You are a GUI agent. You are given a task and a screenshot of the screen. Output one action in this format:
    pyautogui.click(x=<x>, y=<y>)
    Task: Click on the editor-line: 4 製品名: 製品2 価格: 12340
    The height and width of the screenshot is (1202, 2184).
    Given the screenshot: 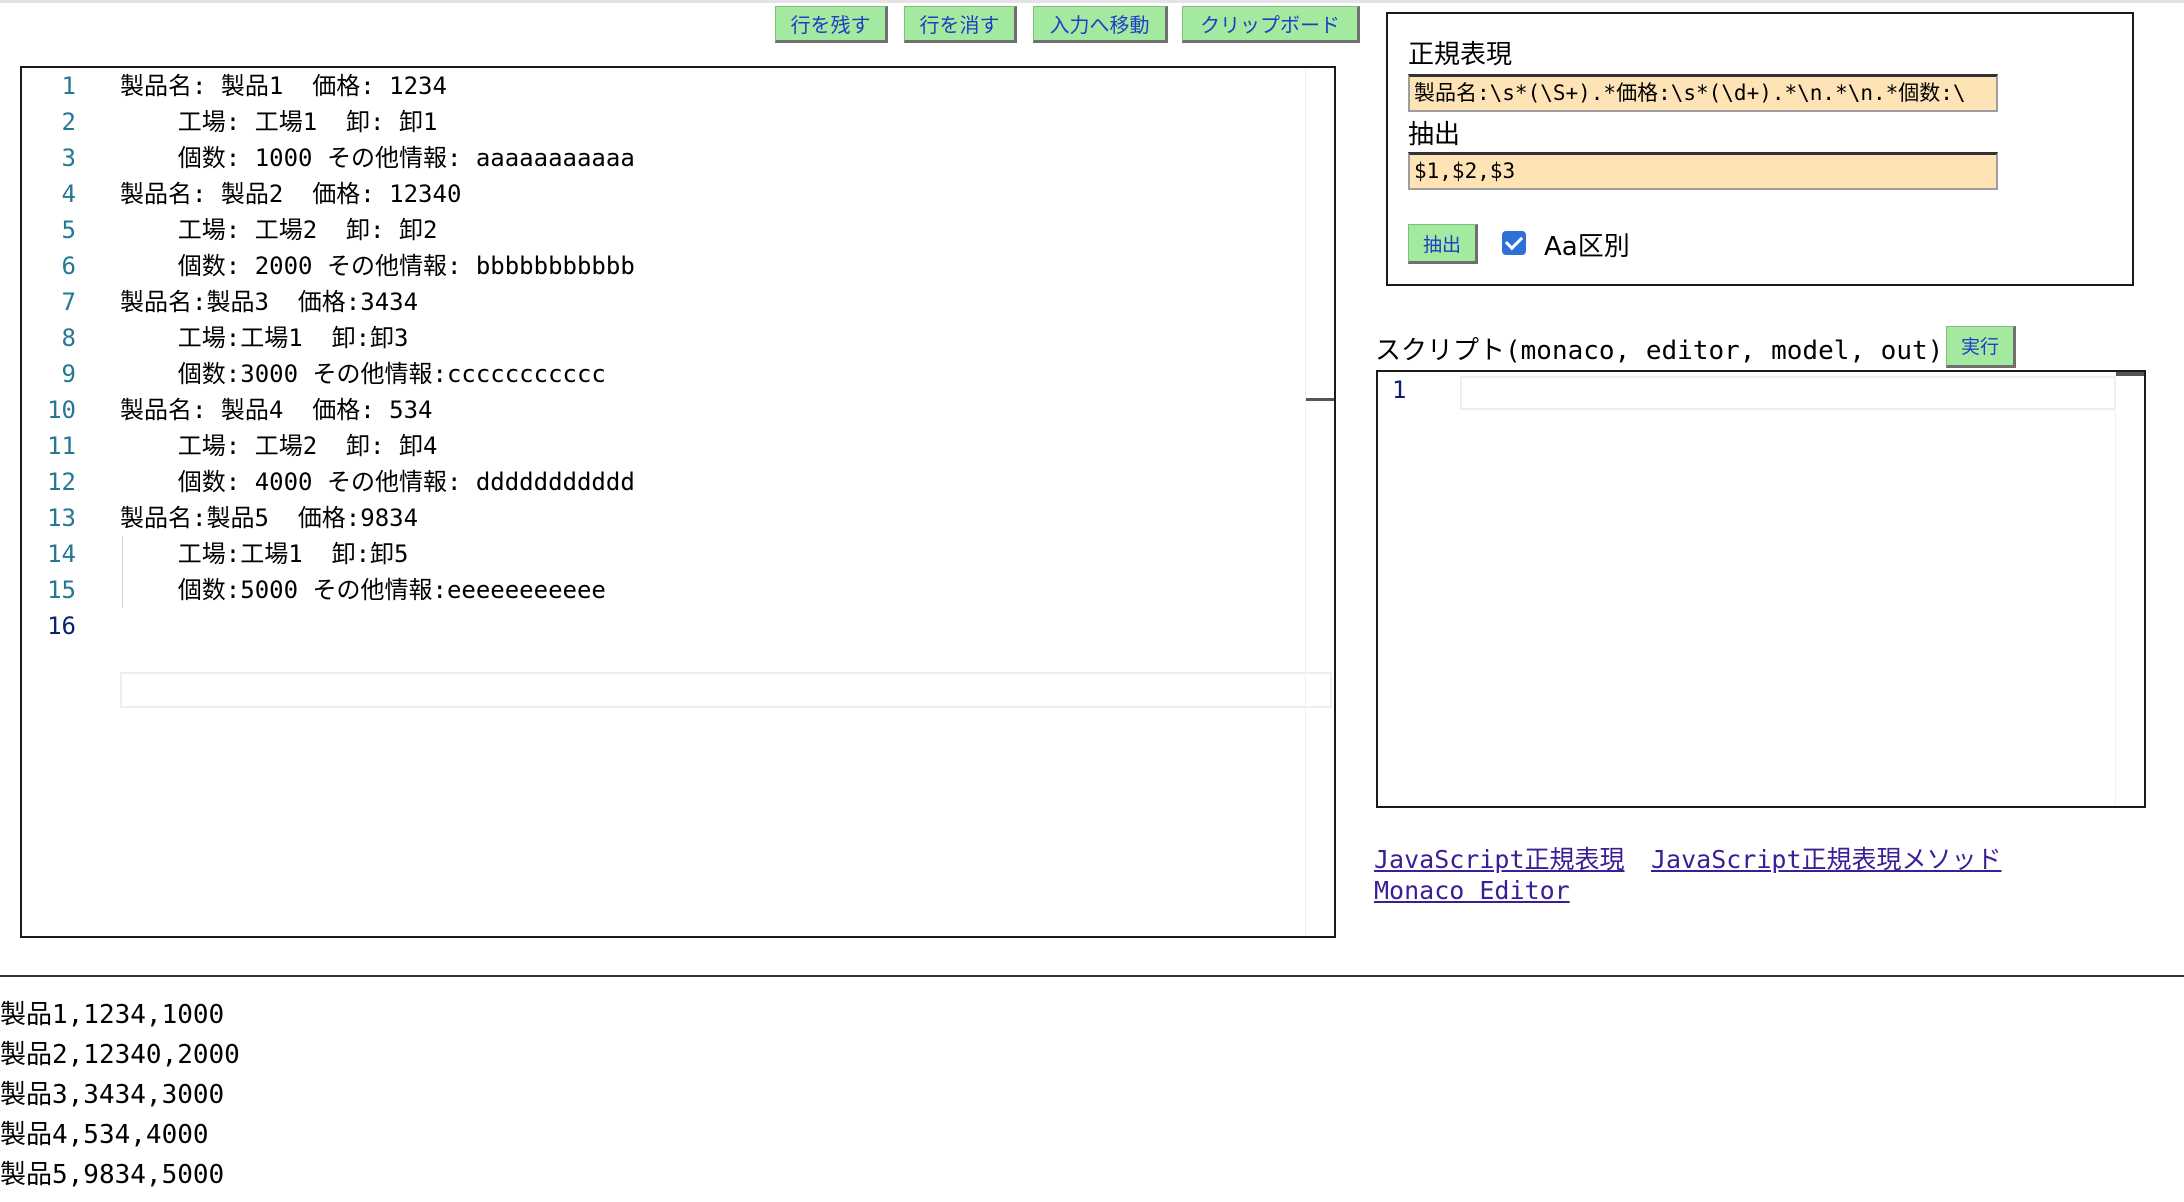 What is the action you would take?
    pyautogui.click(x=677, y=194)
    